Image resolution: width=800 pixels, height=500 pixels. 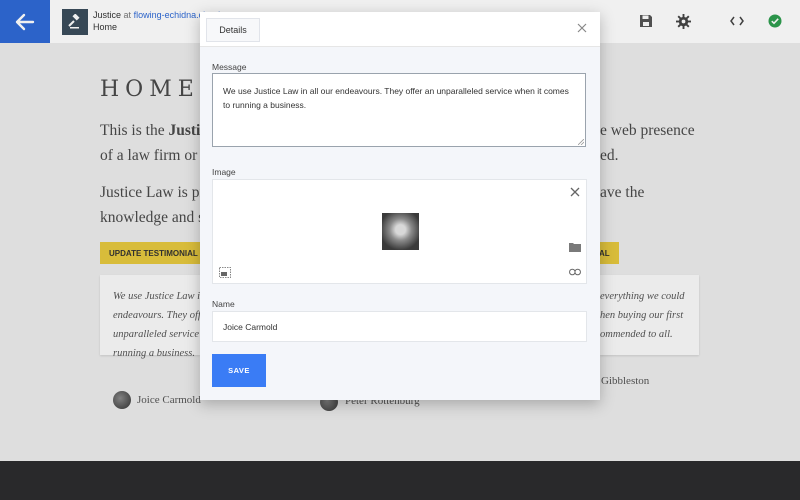 I want to click on message-label: Message, so click(x=229, y=67).